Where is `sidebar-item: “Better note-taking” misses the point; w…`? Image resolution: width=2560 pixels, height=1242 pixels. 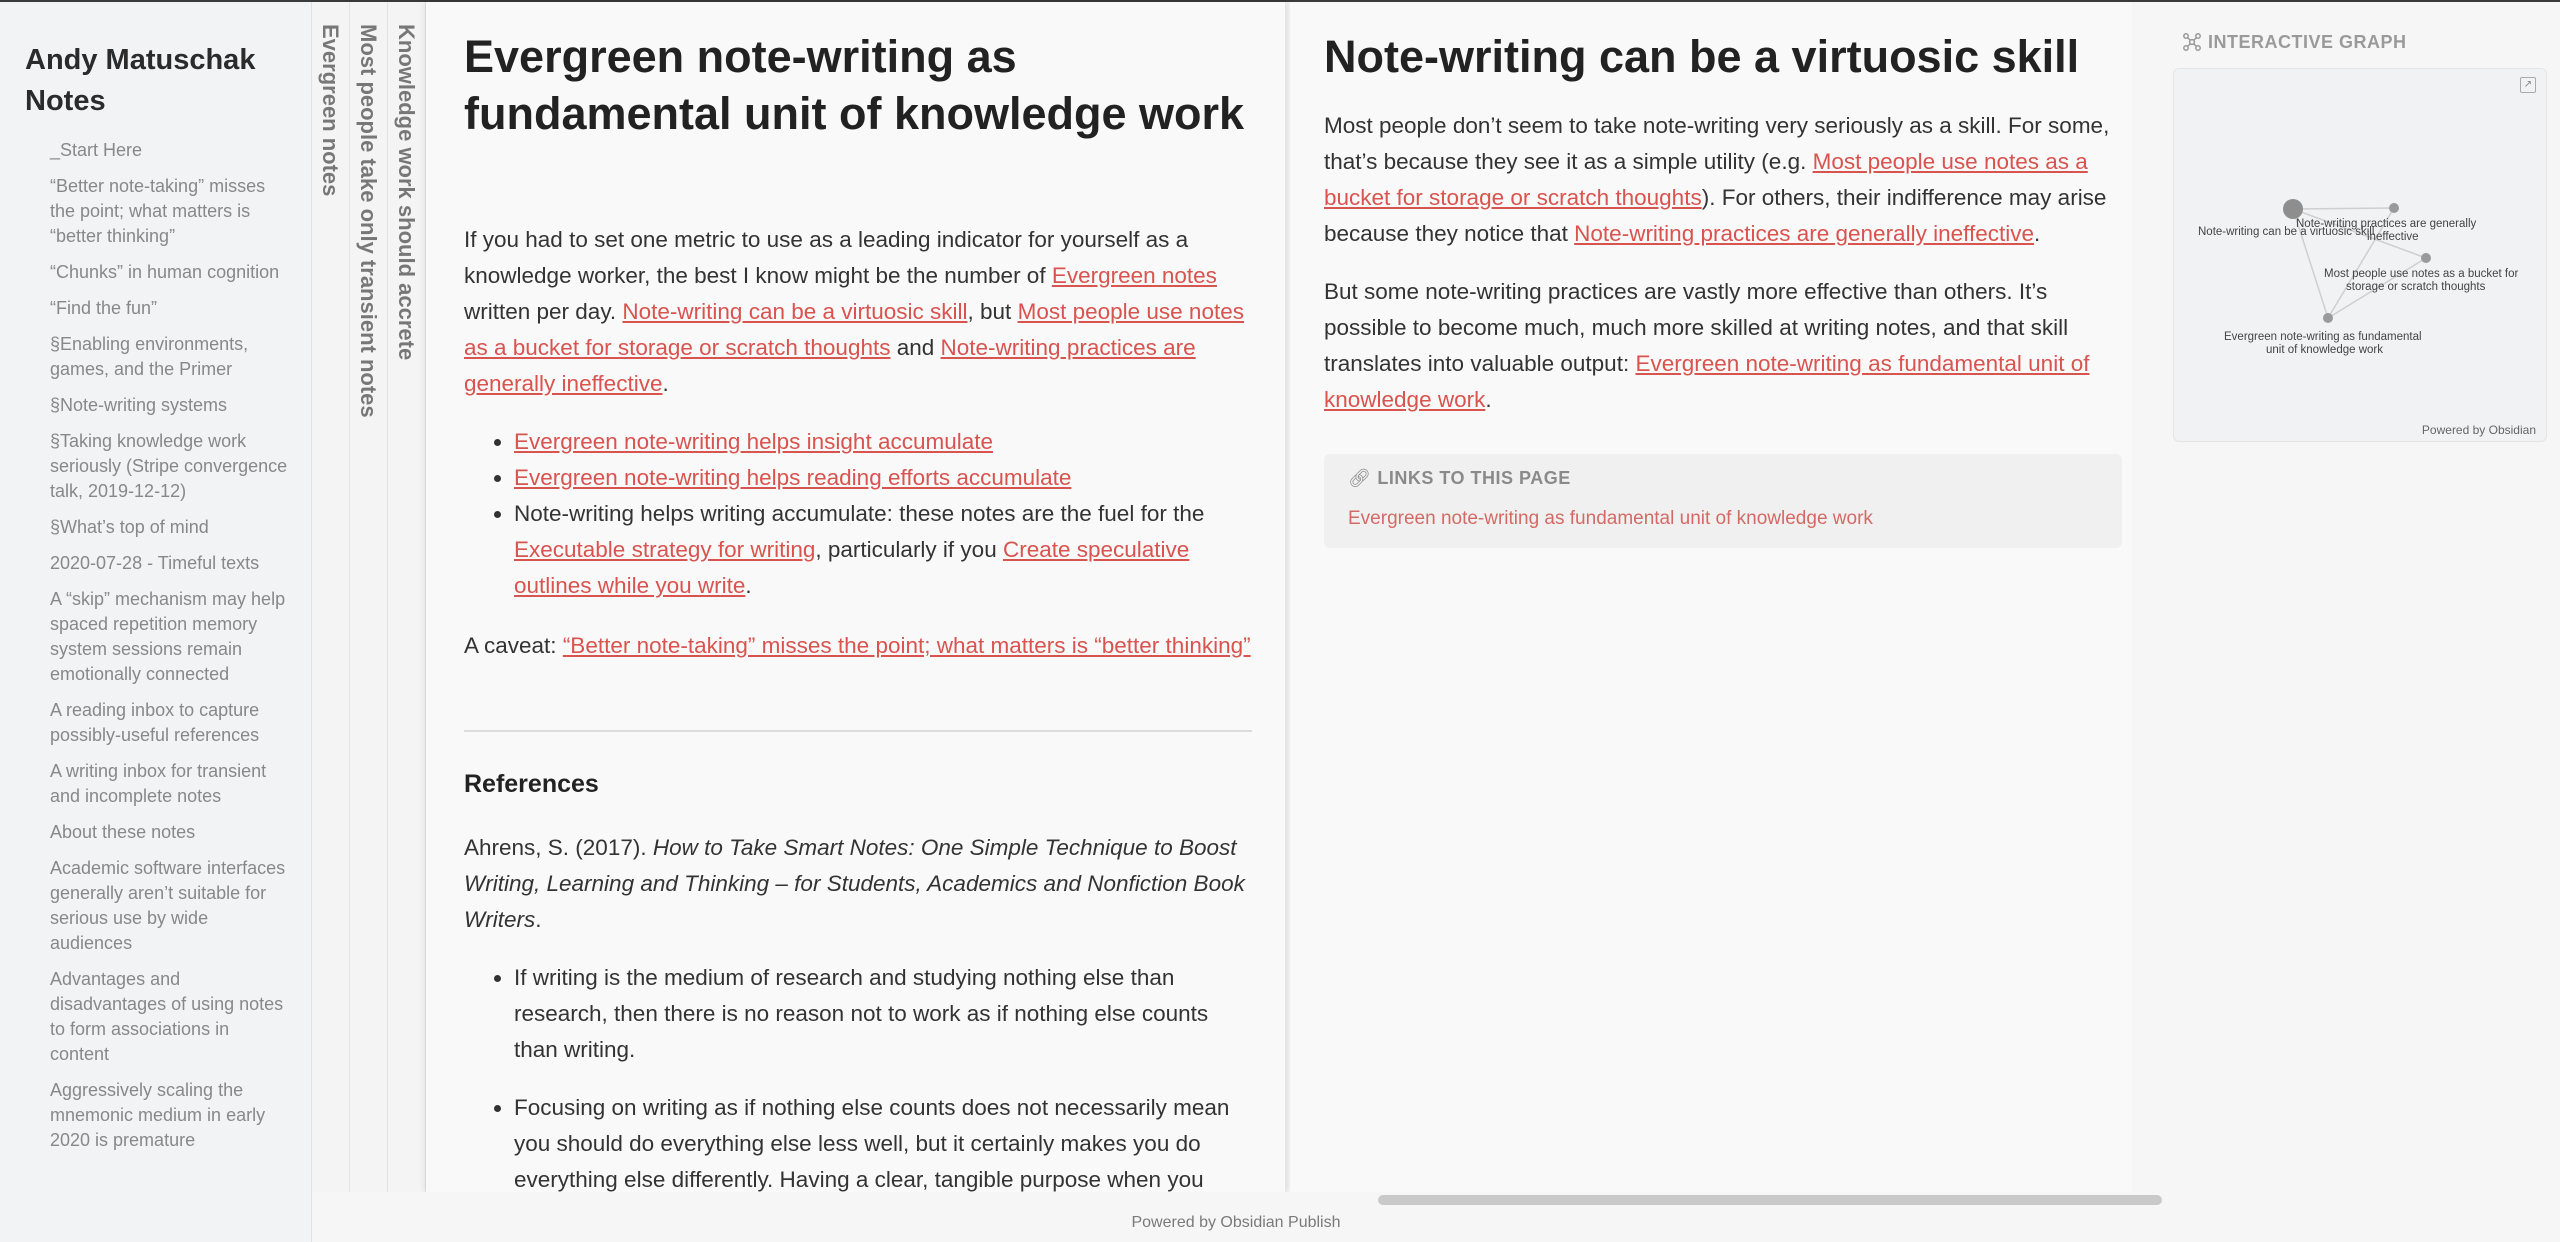
sidebar-item: “Better note-taking” misses the point; w… is located at coordinates (170, 211).